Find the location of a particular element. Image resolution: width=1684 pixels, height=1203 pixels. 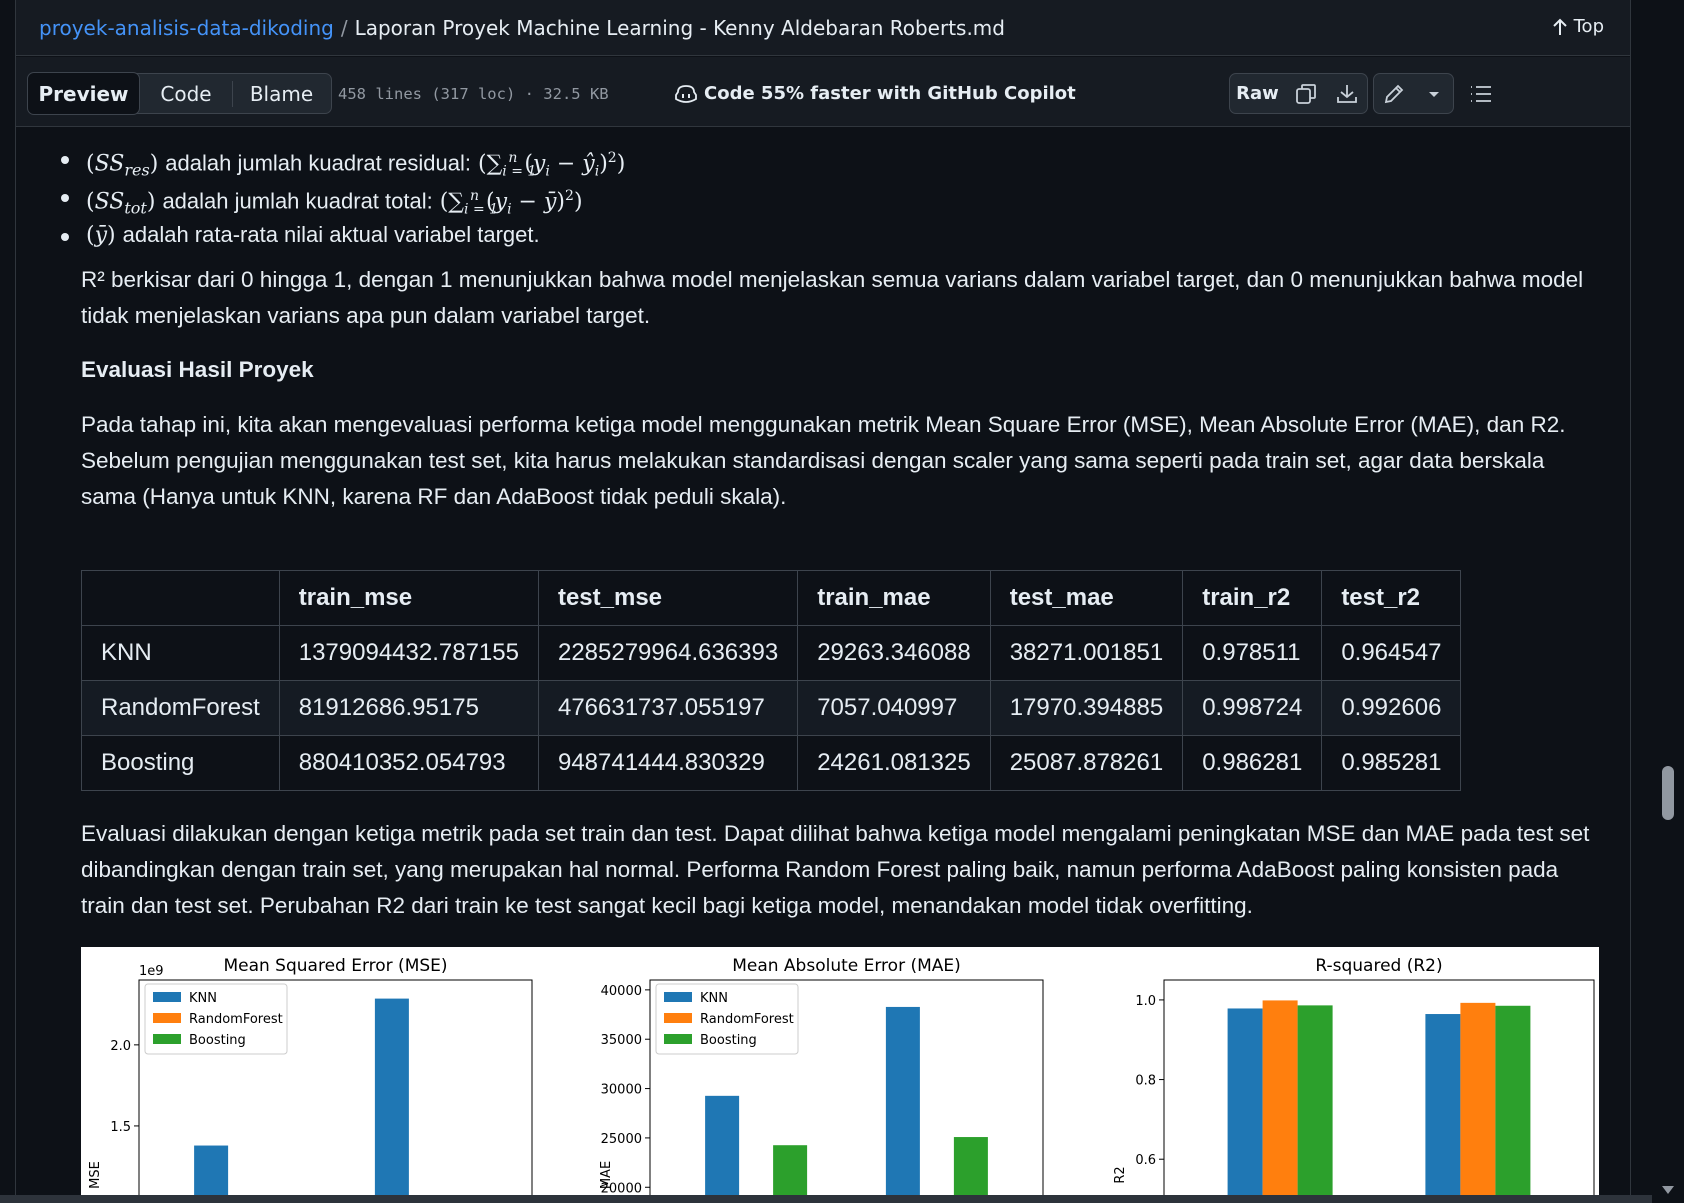

table-cell: 2285279964.636393 is located at coordinates (668, 653).